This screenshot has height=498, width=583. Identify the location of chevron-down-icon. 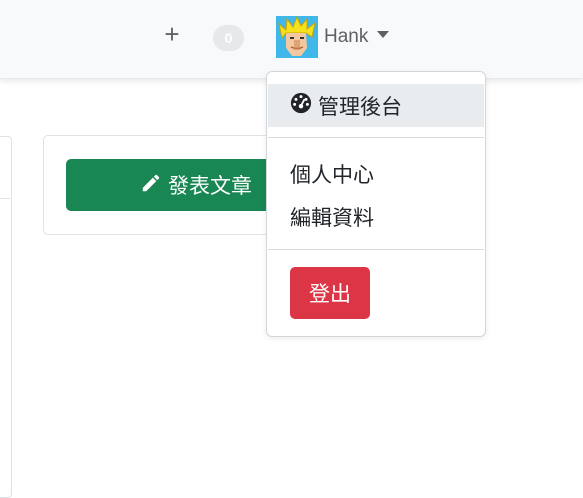
(383, 34).